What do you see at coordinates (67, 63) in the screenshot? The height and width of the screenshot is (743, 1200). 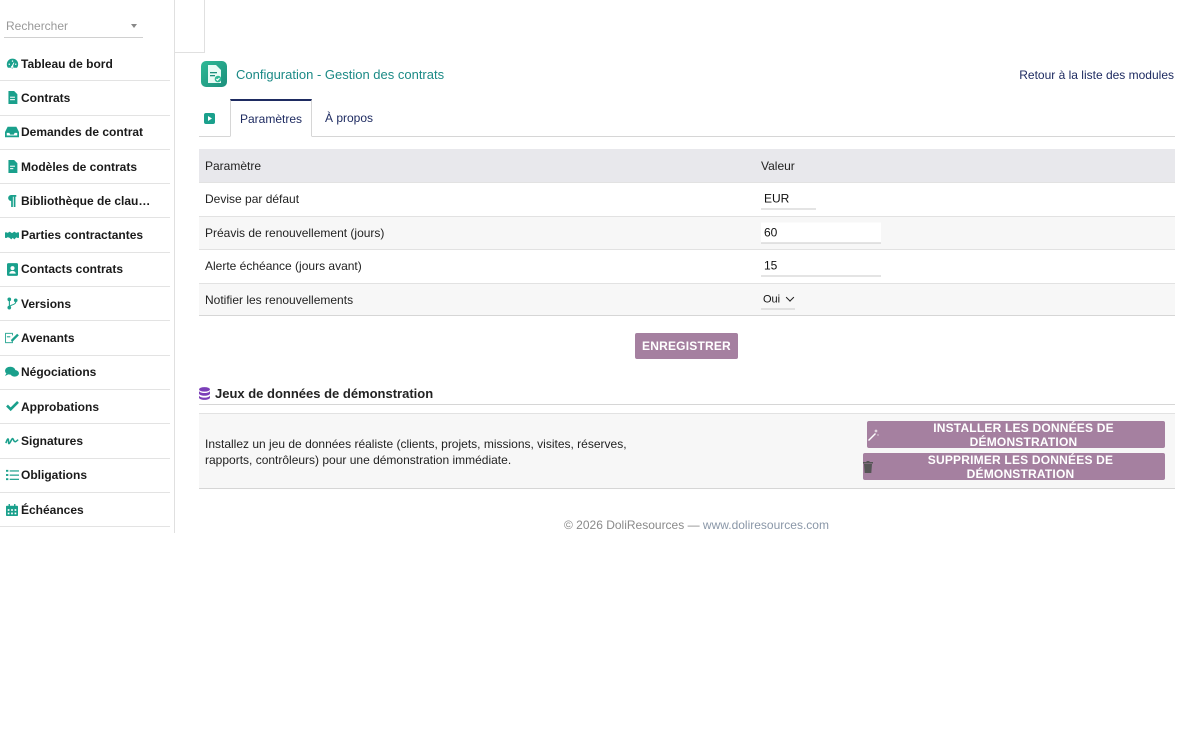 I see `menu-item-label: Tableau de bord` at bounding box center [67, 63].